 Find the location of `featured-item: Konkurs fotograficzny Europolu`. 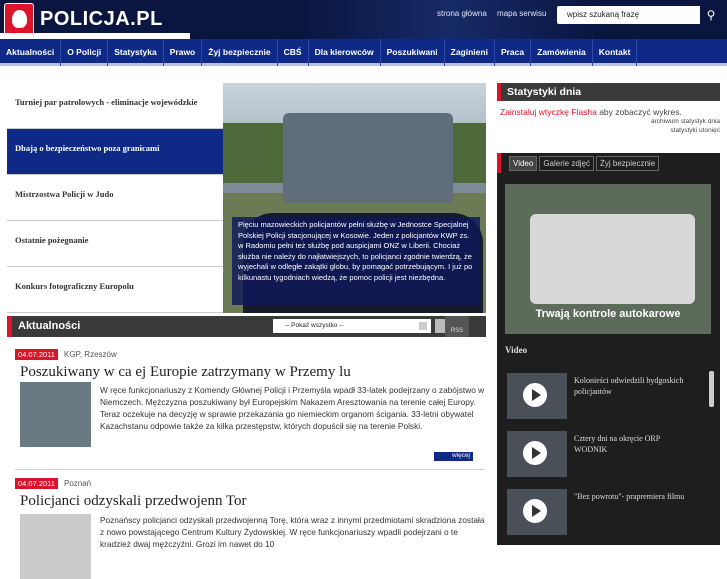

featured-item: Konkurs fotograficzny Europolu is located at coordinates (115, 290).